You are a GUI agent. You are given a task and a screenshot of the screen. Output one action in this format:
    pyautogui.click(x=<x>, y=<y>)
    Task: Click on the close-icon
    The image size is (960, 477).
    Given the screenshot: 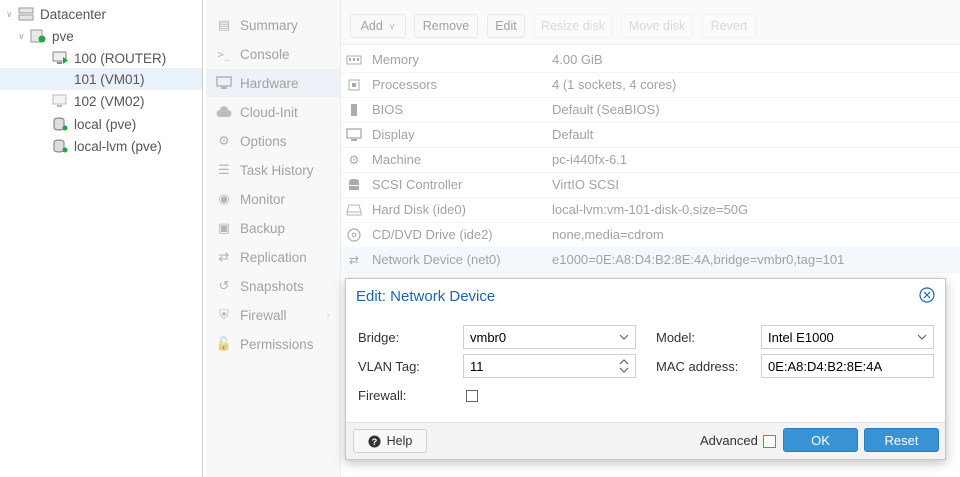 What is the action you would take?
    pyautogui.click(x=927, y=295)
    